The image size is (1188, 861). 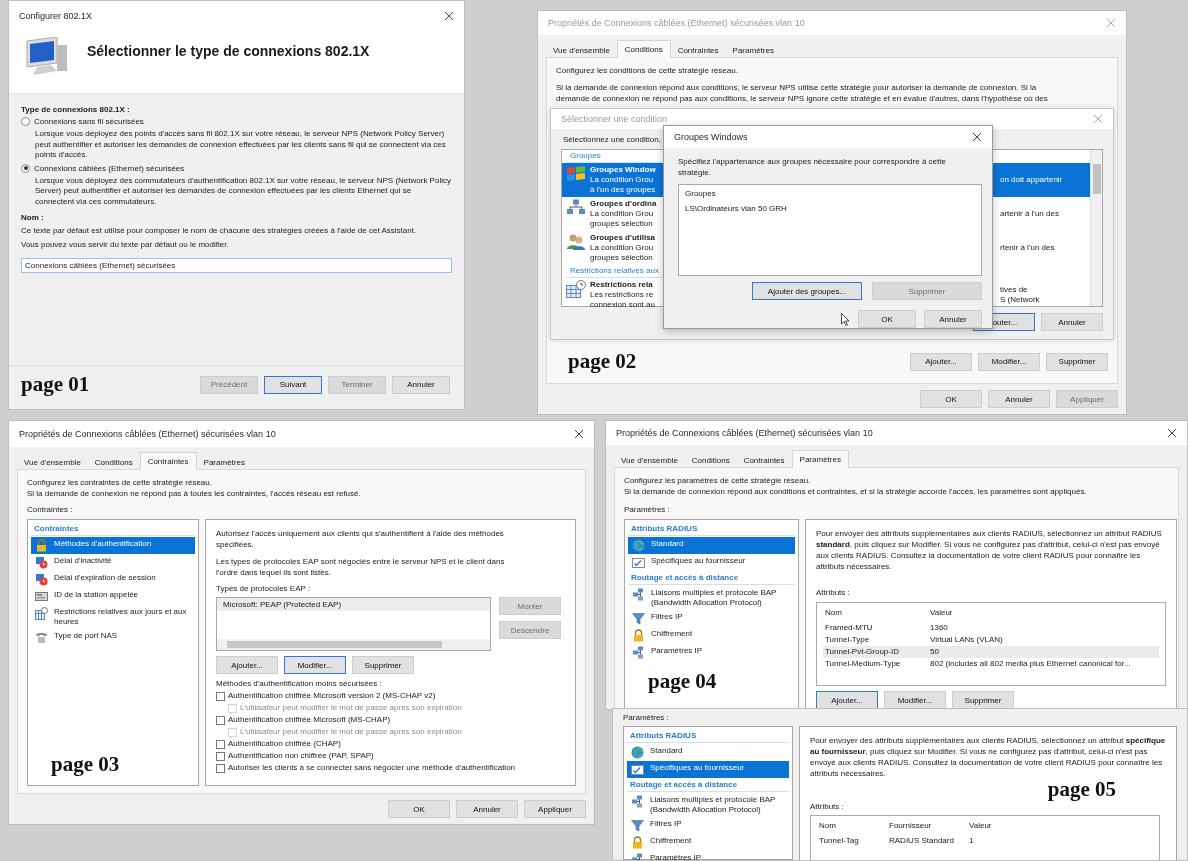 I want to click on condition-text: on doit appartenir, so click(x=1032, y=180).